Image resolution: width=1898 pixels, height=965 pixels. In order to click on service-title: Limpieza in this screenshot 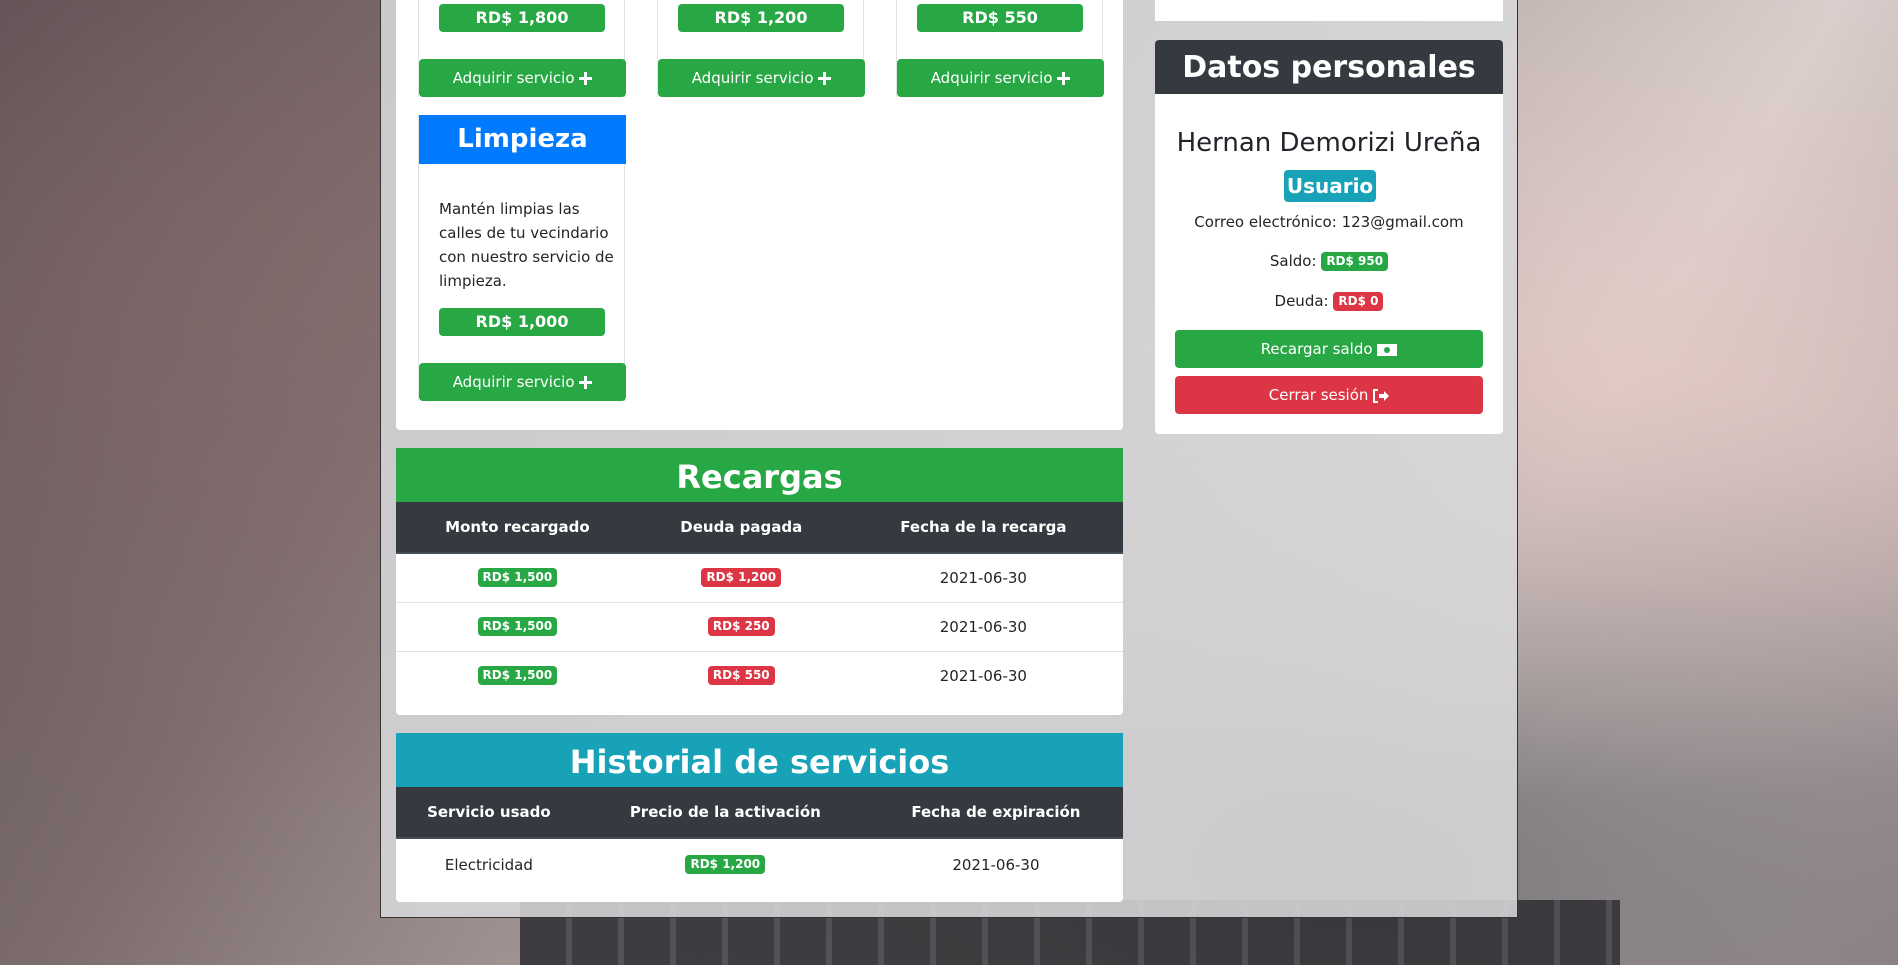, I will do `click(522, 139)`.